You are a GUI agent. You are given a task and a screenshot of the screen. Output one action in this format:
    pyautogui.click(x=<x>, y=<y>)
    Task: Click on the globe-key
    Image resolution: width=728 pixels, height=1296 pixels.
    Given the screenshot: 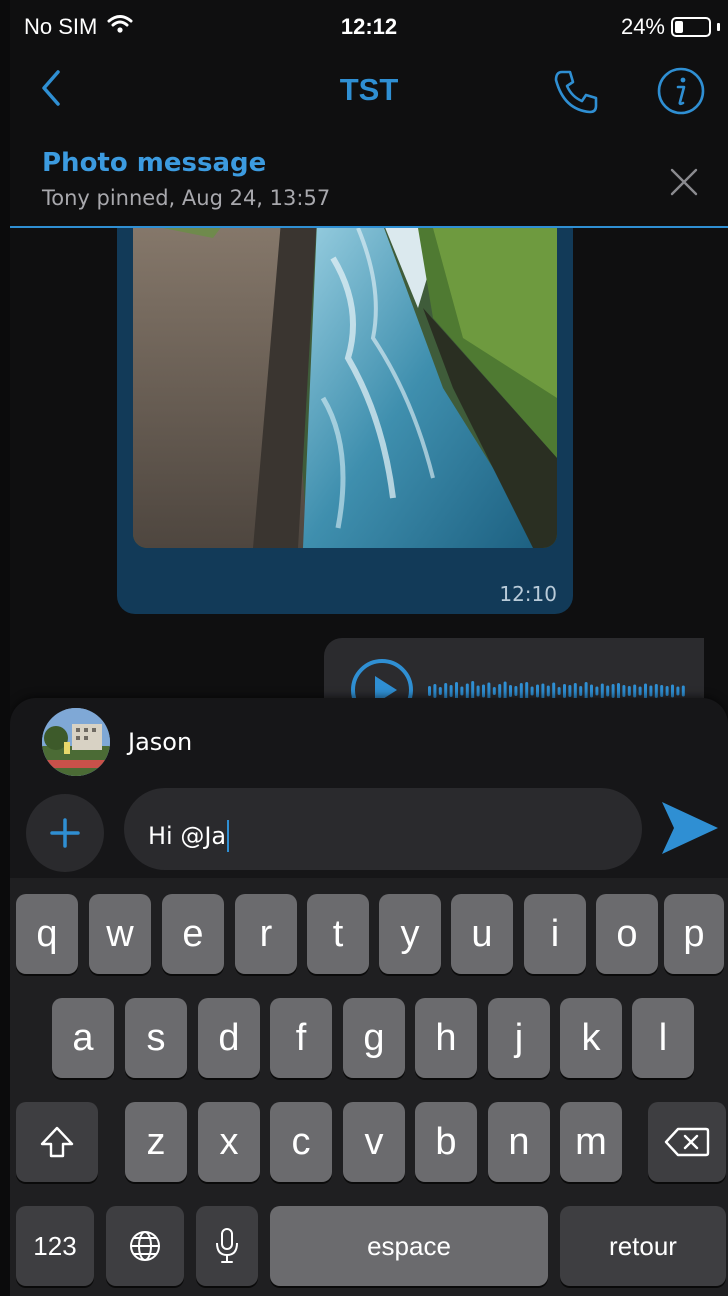 What is the action you would take?
    pyautogui.click(x=145, y=1246)
    